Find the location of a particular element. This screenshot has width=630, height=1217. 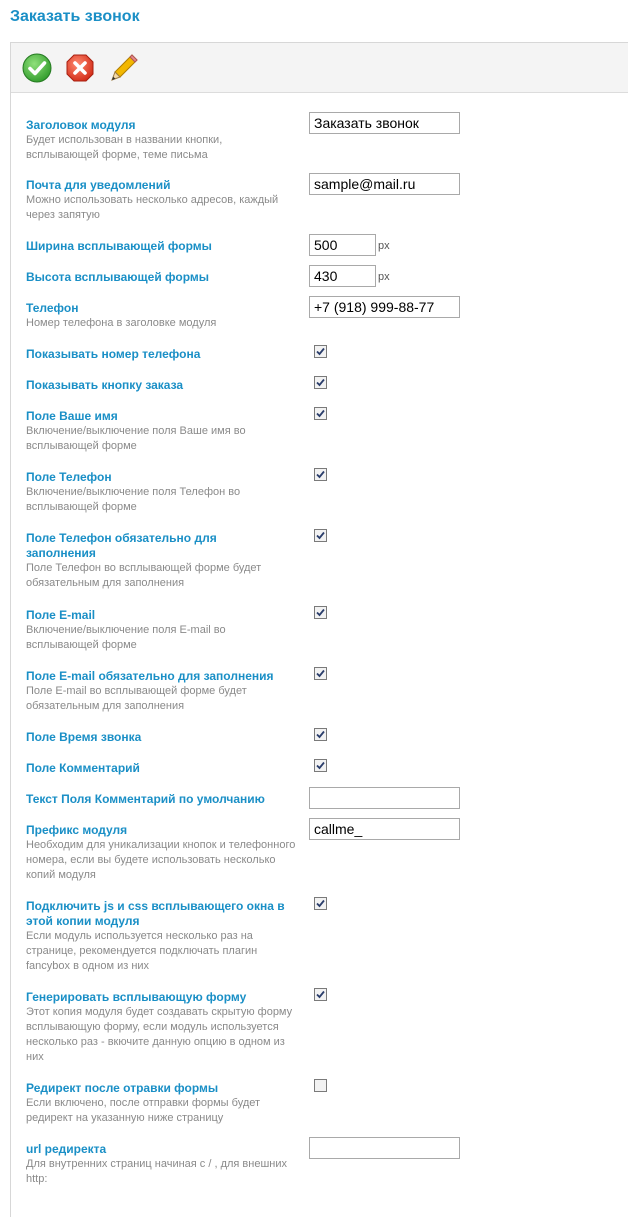

show-order-button-label: Показывать кнопку заказа is located at coordinates (161, 385).